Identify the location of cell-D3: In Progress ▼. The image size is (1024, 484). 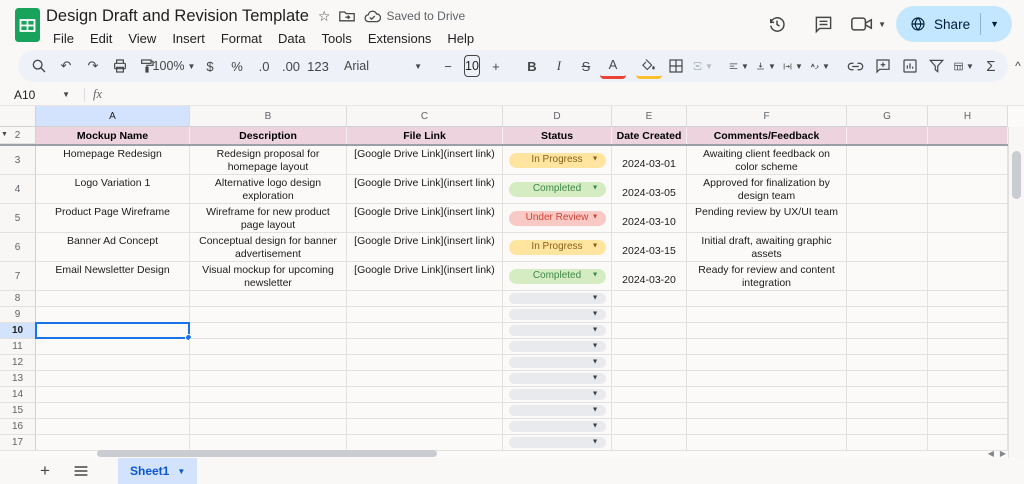
(557, 160).